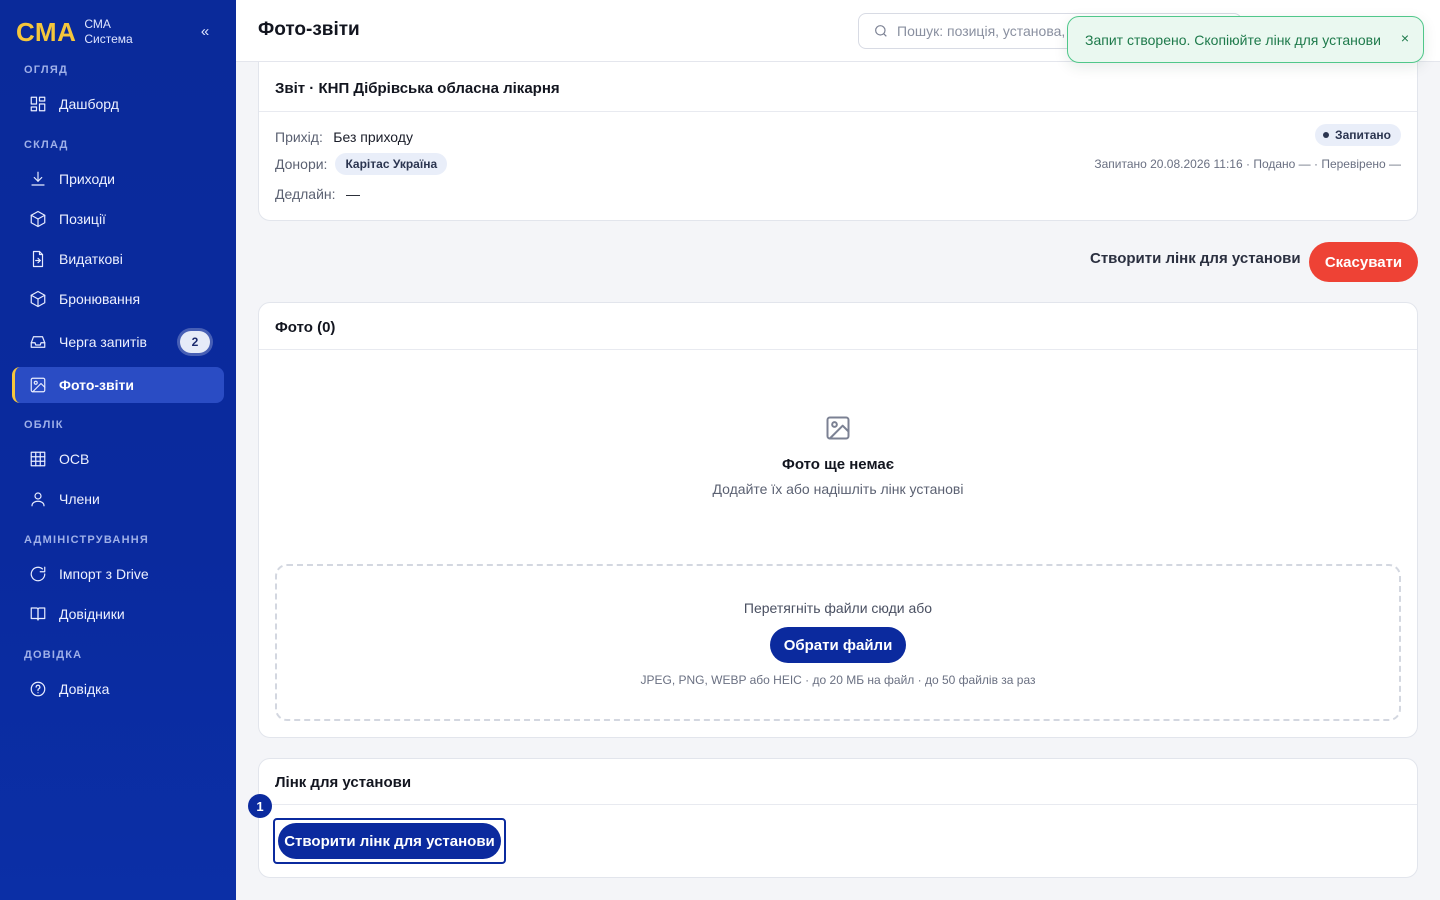 This screenshot has height=900, width=1440. I want to click on sidebar-item-directories: Довідники, so click(118, 614).